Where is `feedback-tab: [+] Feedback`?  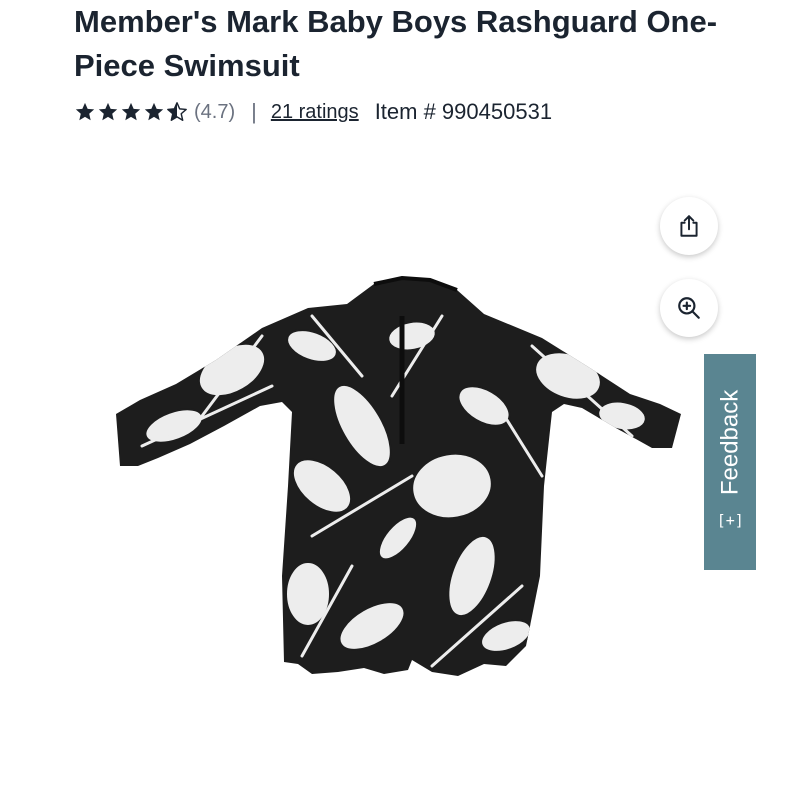 feedback-tab: [+] Feedback is located at coordinates (730, 462).